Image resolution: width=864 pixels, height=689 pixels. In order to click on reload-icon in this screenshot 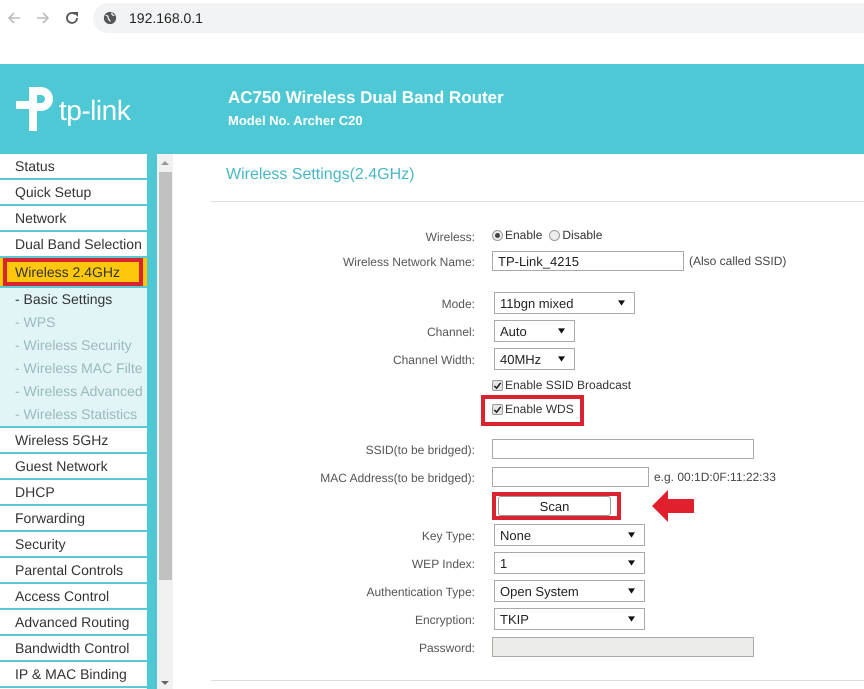, I will do `click(72, 18)`.